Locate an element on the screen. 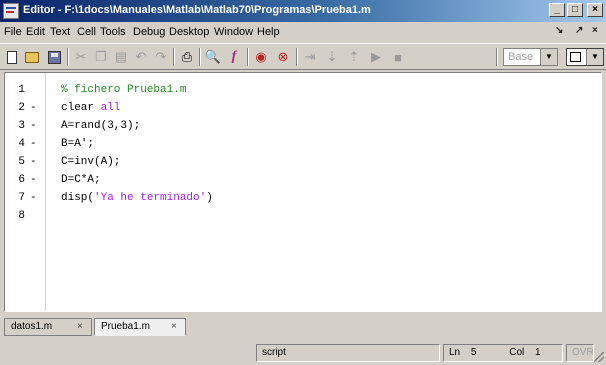 This screenshot has width=606, height=365. close-document-icon: × is located at coordinates (595, 30).